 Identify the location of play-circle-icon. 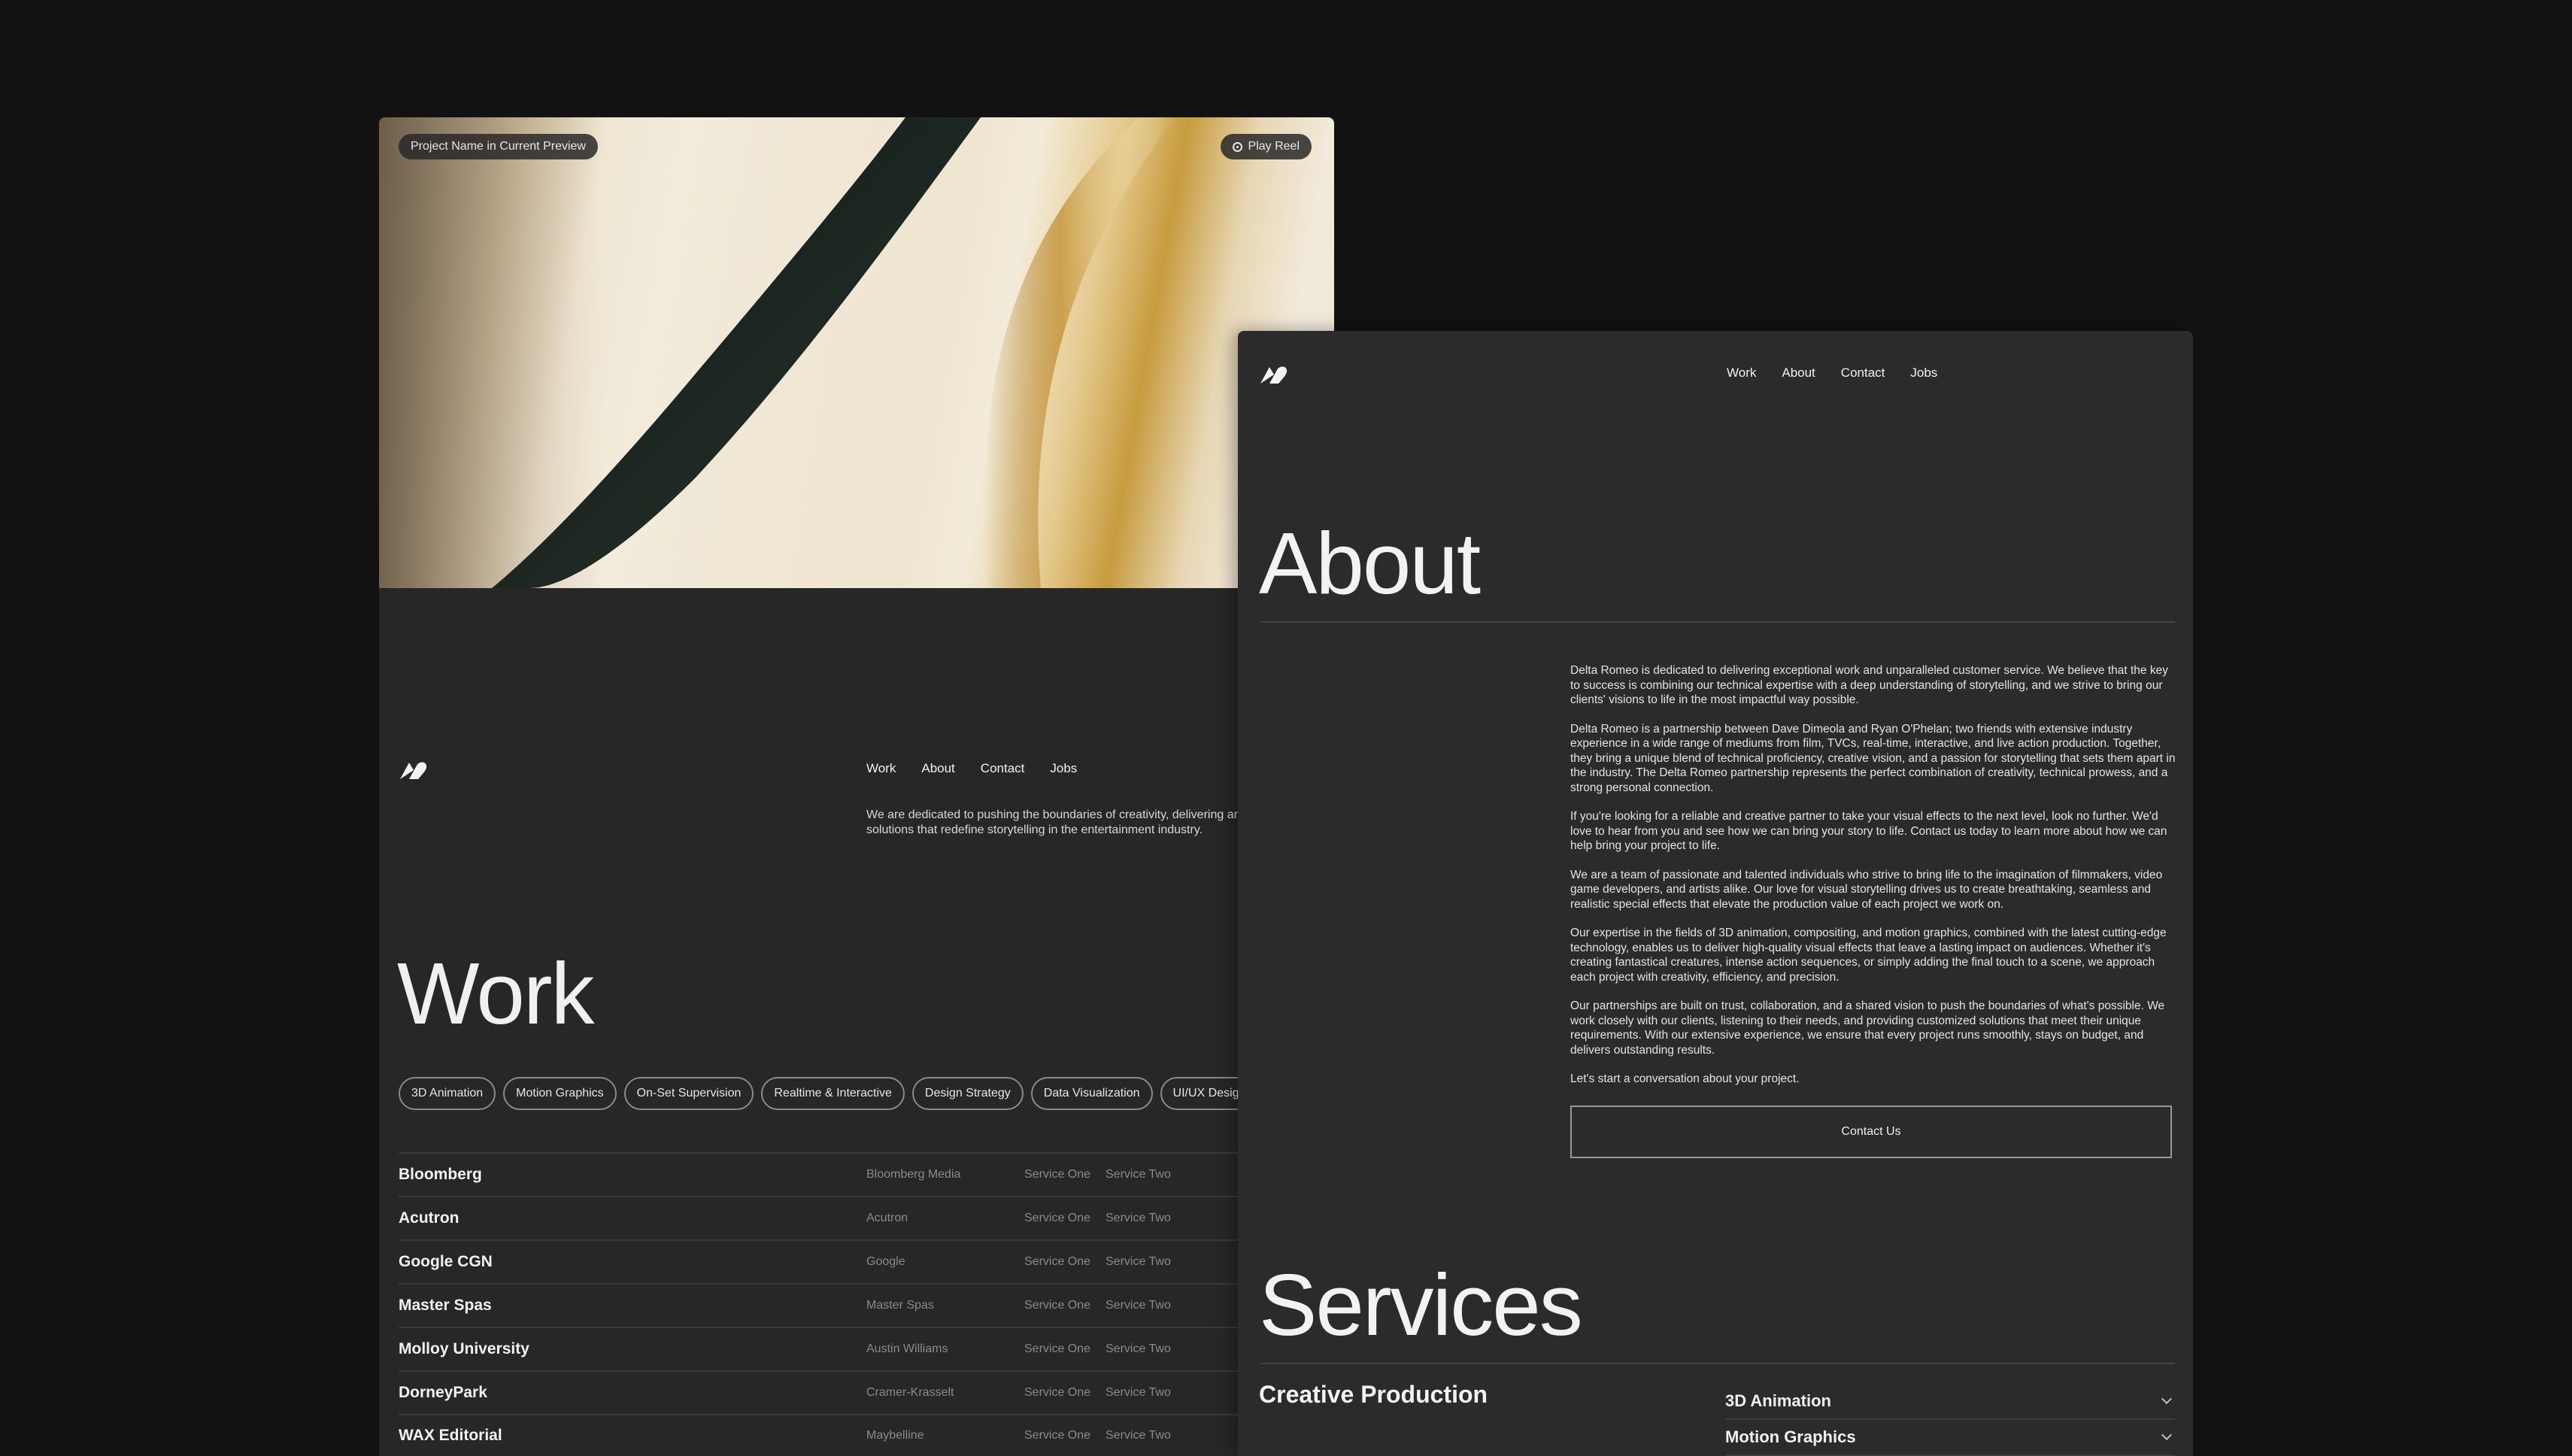
(1237, 146).